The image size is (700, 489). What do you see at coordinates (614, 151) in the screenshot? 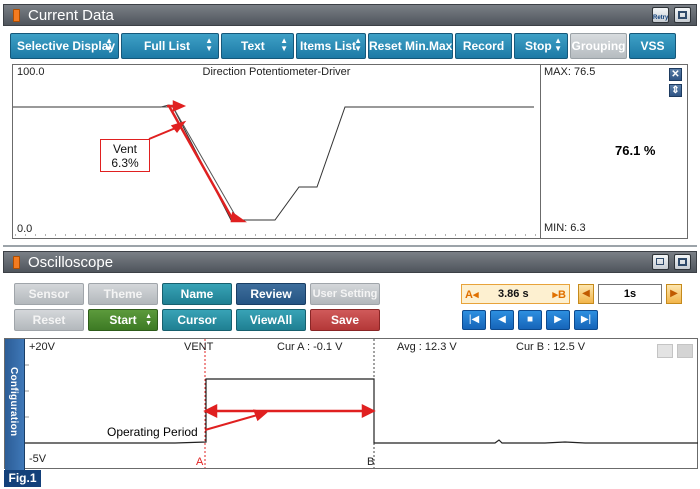
I see `current-data-side-panel: MAX: 76.5 ✕ ⇕ 76.1 % MIN: 6.3` at bounding box center [614, 151].